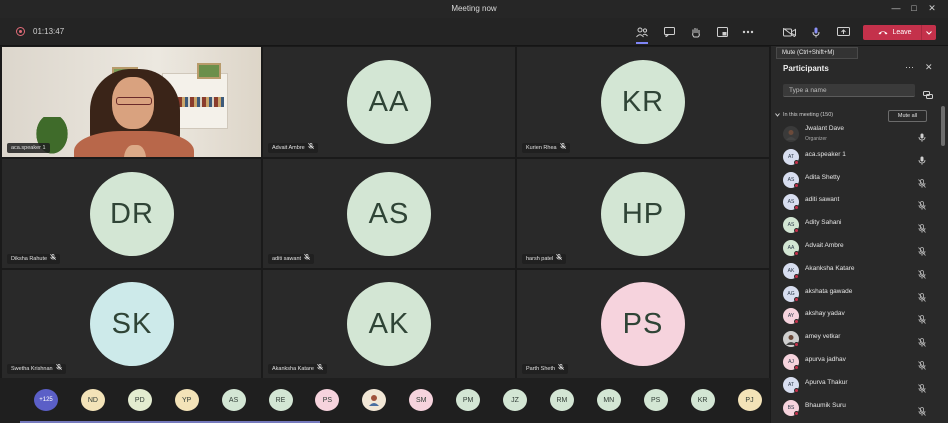 Image resolution: width=948 pixels, height=423 pixels. I want to click on participant-name: amey vetkar, so click(823, 337).